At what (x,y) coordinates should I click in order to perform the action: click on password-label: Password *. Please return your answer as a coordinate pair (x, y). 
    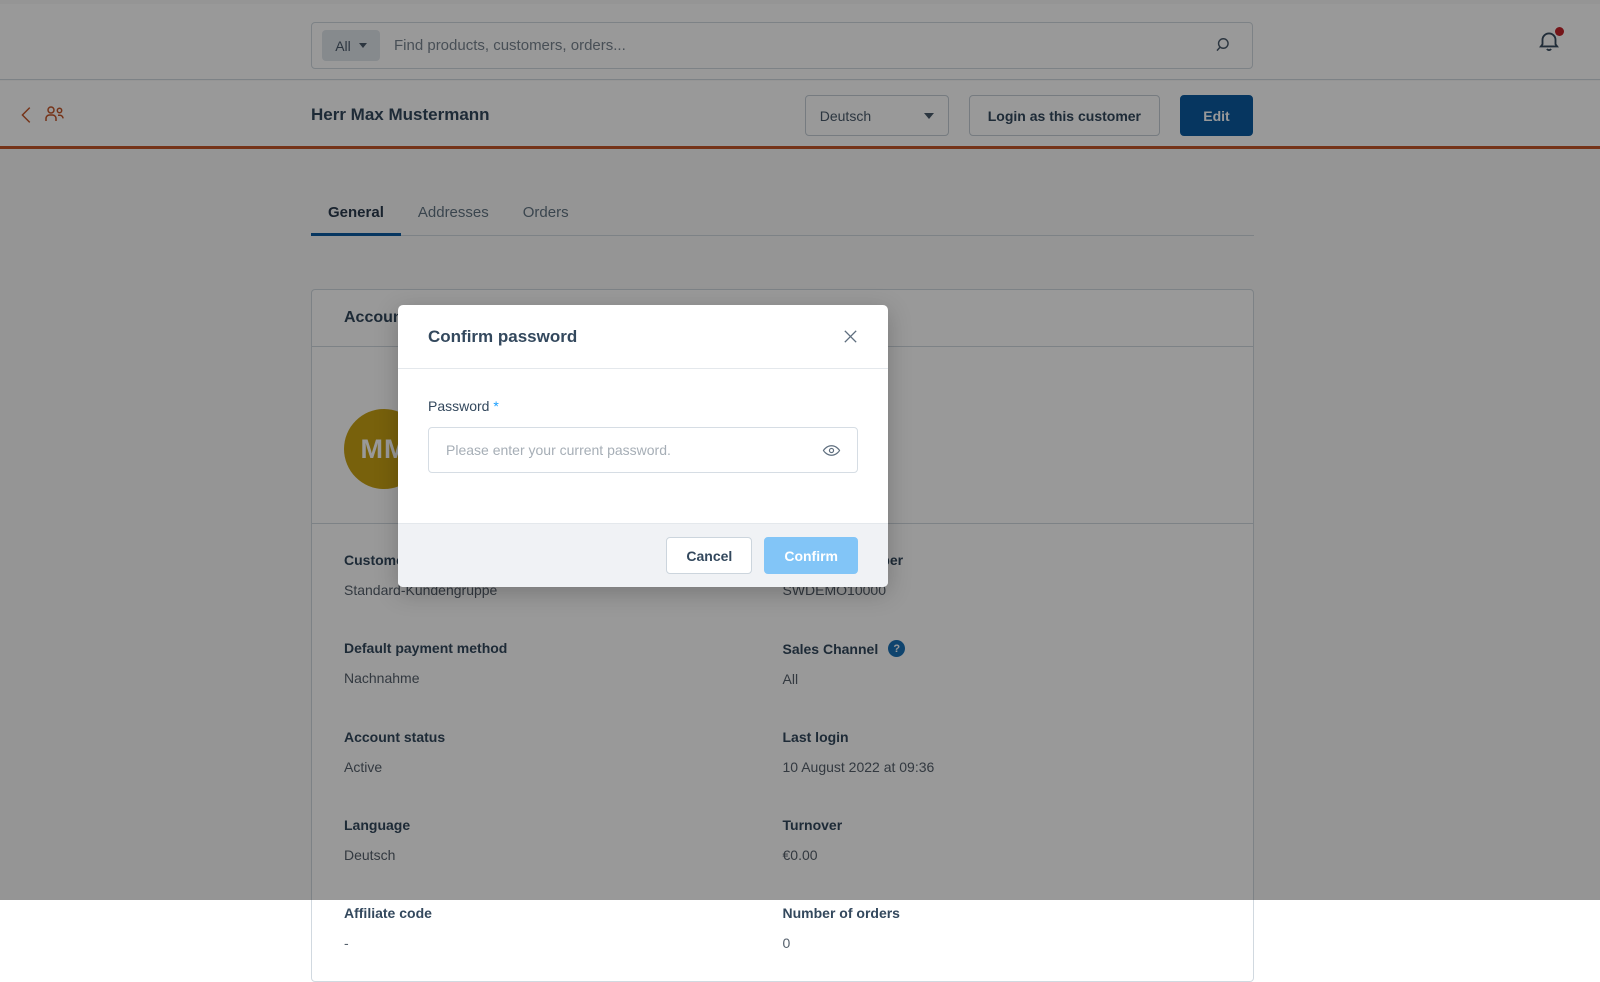
    Looking at the image, I should click on (643, 406).